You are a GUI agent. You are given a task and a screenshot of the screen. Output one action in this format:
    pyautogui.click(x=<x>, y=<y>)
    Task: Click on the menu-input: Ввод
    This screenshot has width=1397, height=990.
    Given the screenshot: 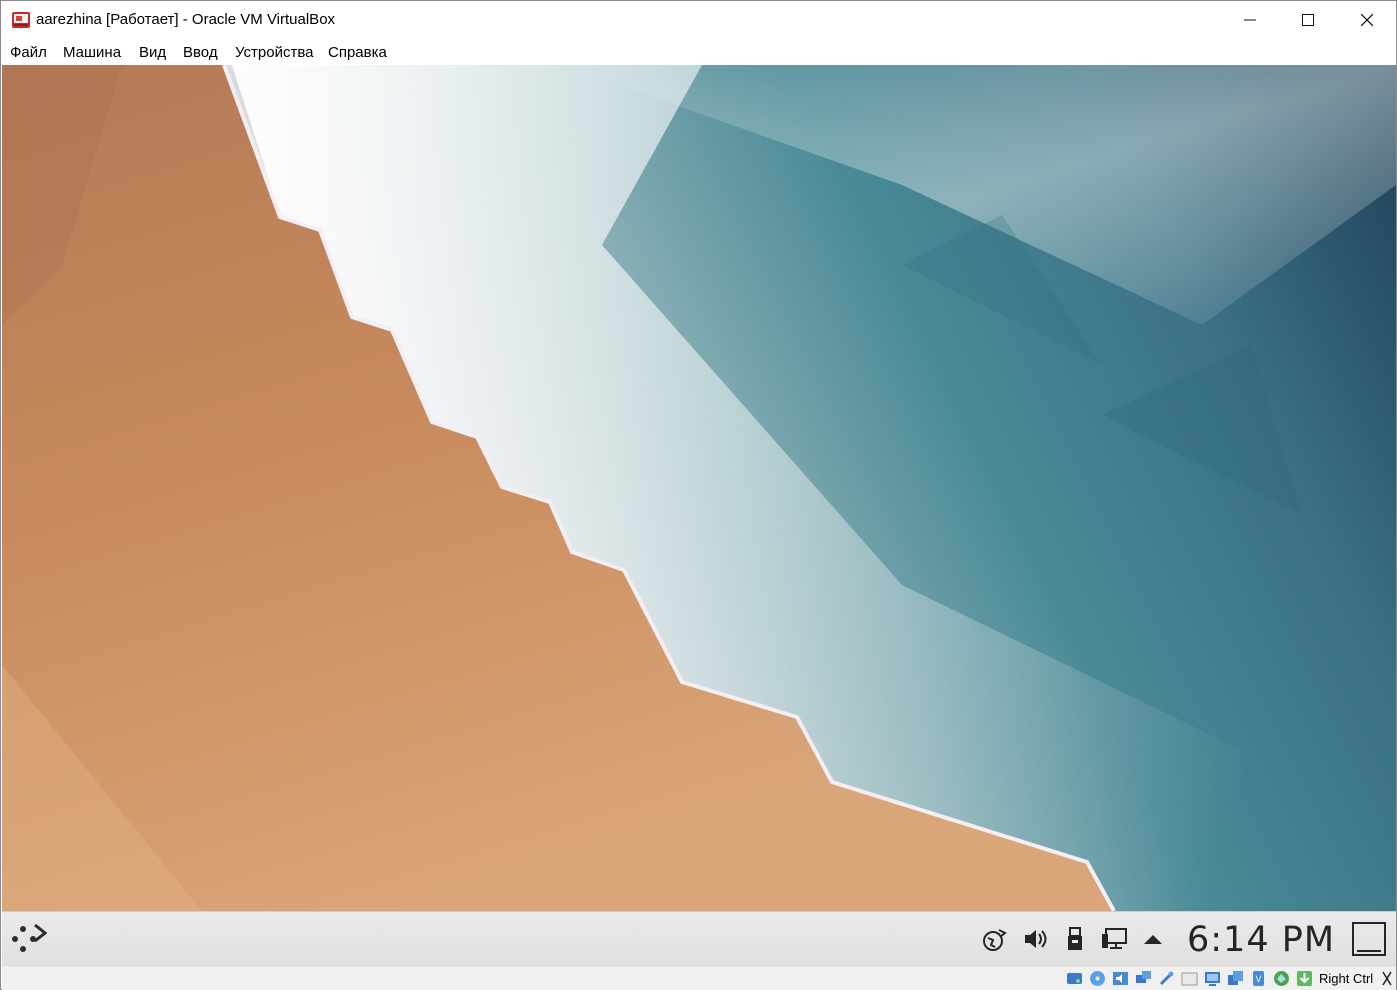 What is the action you would take?
    pyautogui.click(x=200, y=52)
    